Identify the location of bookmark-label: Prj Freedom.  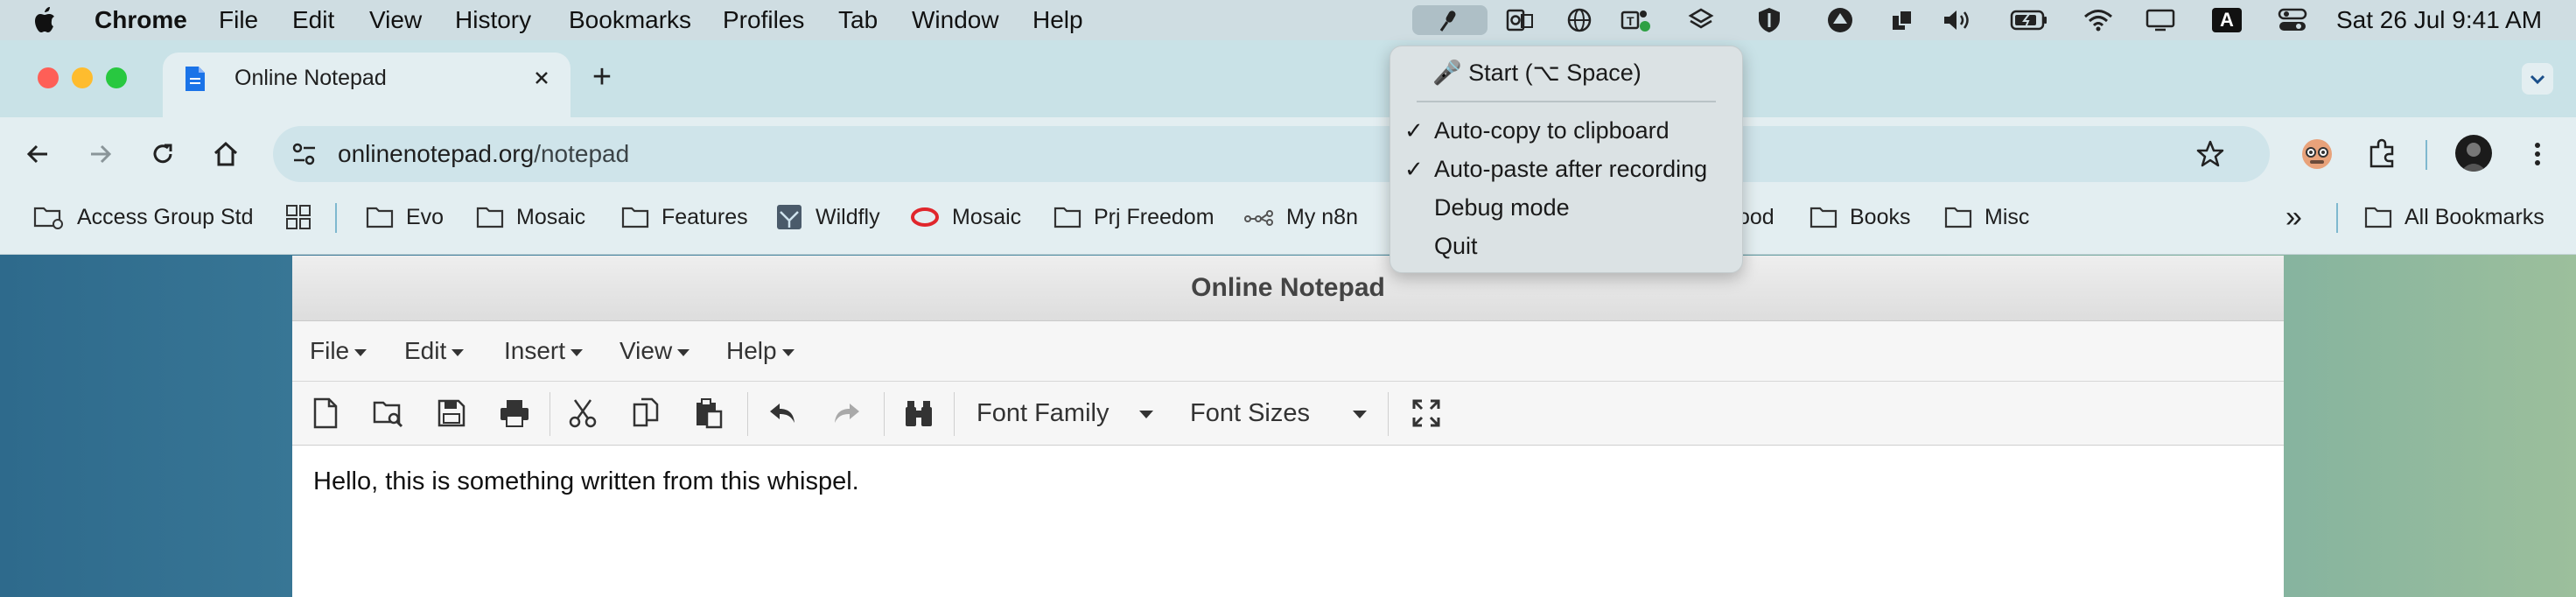
(1154, 217).